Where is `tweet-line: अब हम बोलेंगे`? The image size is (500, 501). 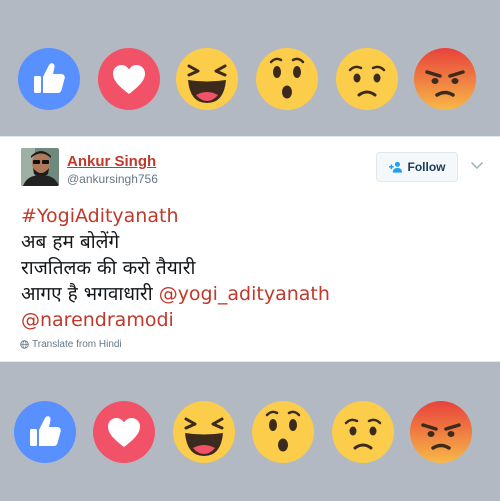 tweet-line: अब हम बोलेंगे is located at coordinates (70, 242).